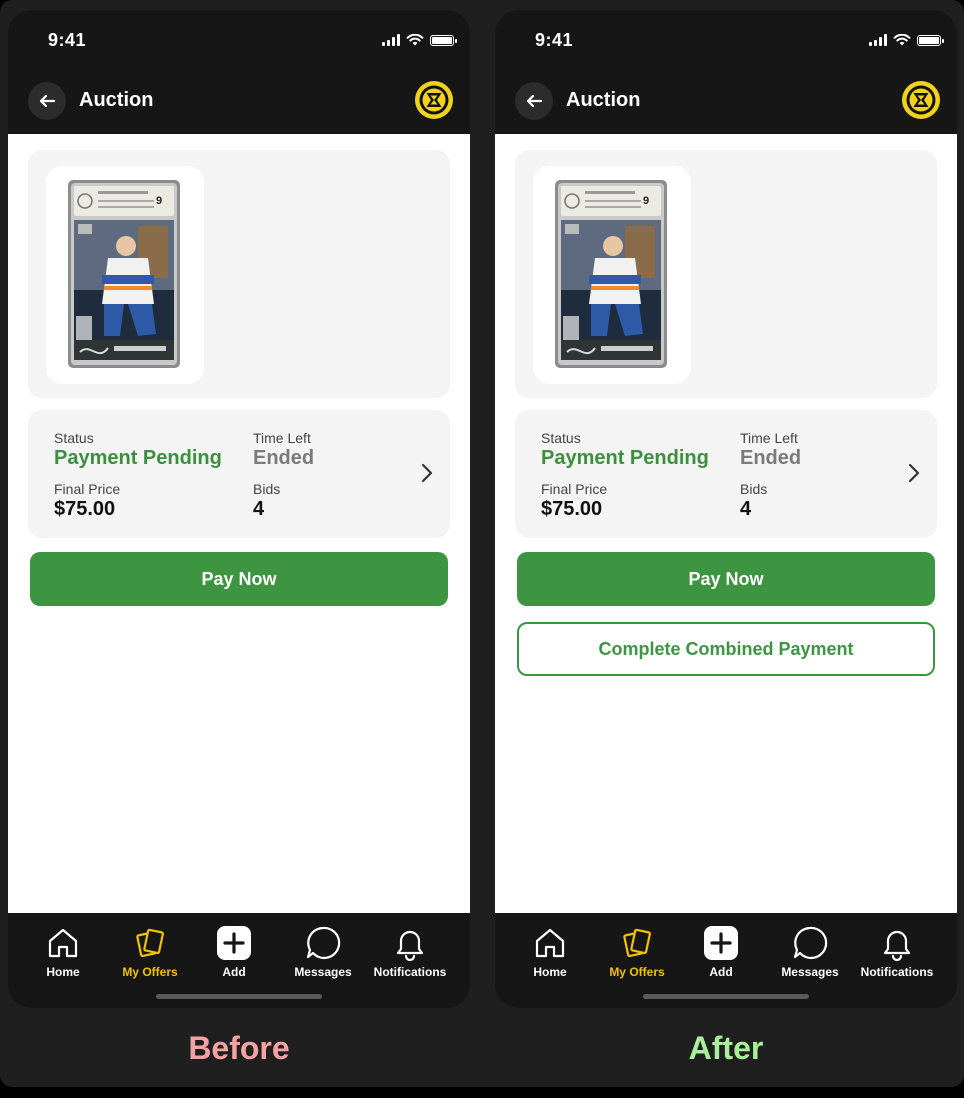 Image resolution: width=964 pixels, height=1098 pixels. I want to click on caption-after: After, so click(726, 1048).